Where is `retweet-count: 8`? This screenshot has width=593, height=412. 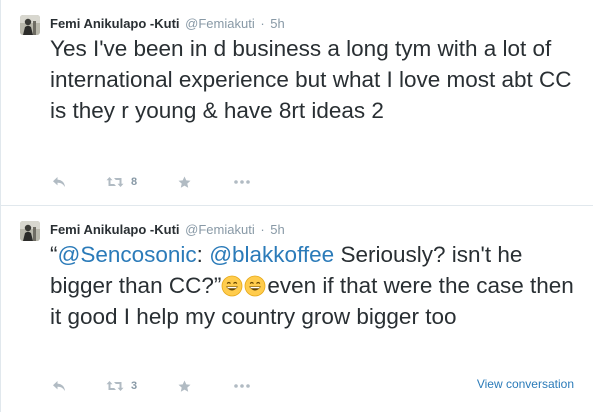
retweet-count: 8 is located at coordinates (134, 182).